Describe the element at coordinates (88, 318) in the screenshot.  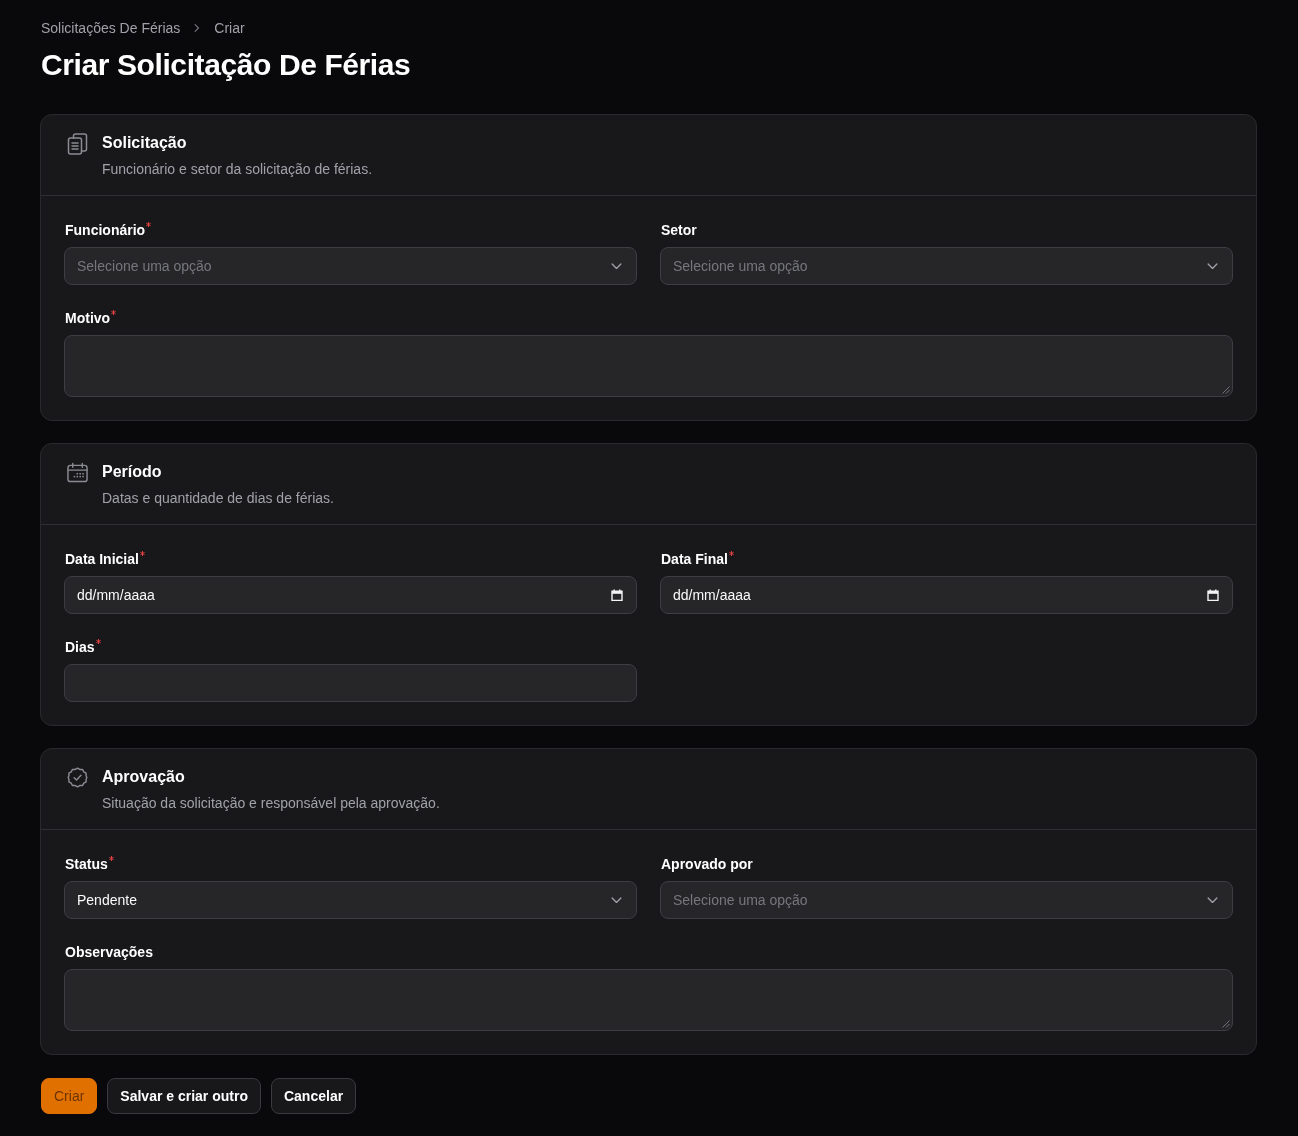
I see `field-label: Motivo` at that location.